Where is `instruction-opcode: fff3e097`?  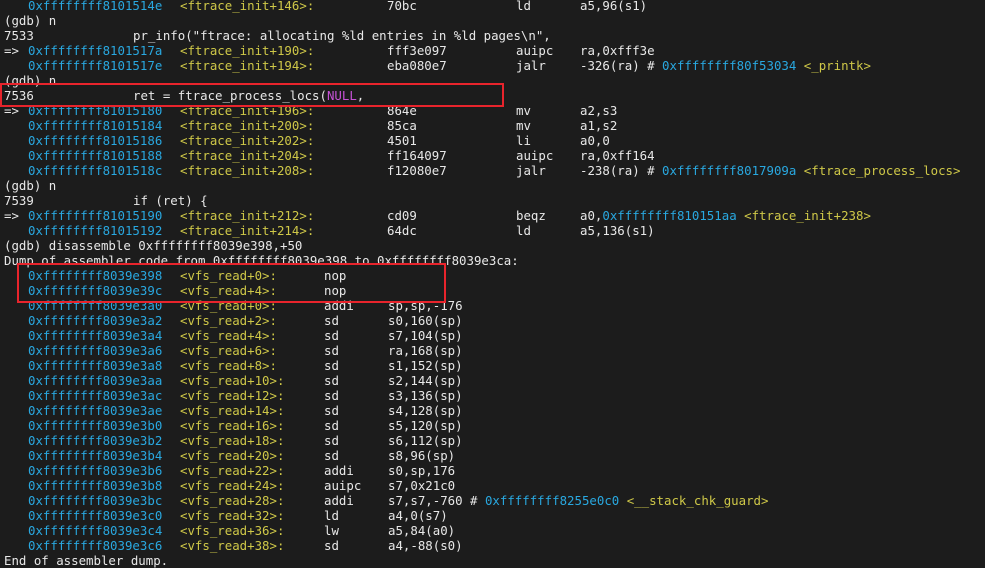 instruction-opcode: fff3e097 is located at coordinates (417, 50).